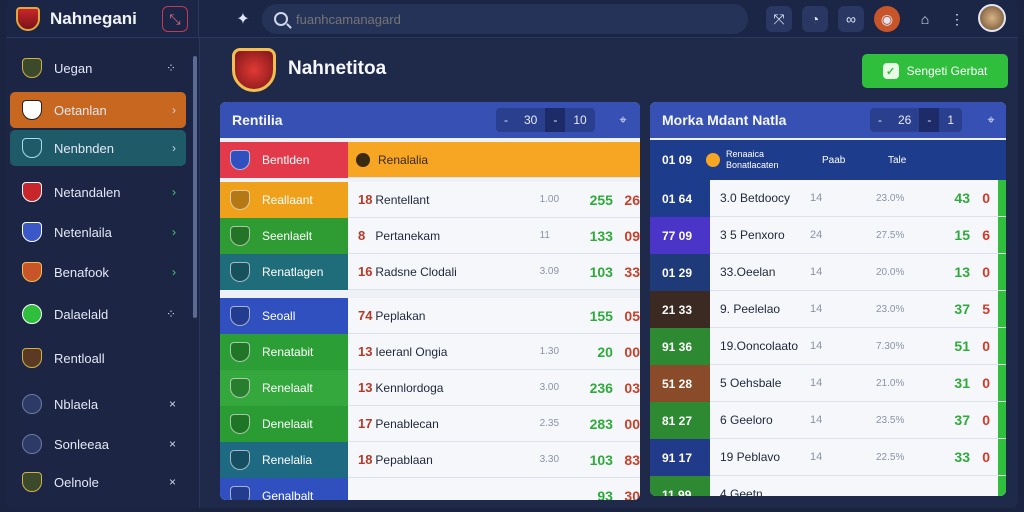  Describe the element at coordinates (365, 387) in the screenshot. I see `player-number: 13` at that location.